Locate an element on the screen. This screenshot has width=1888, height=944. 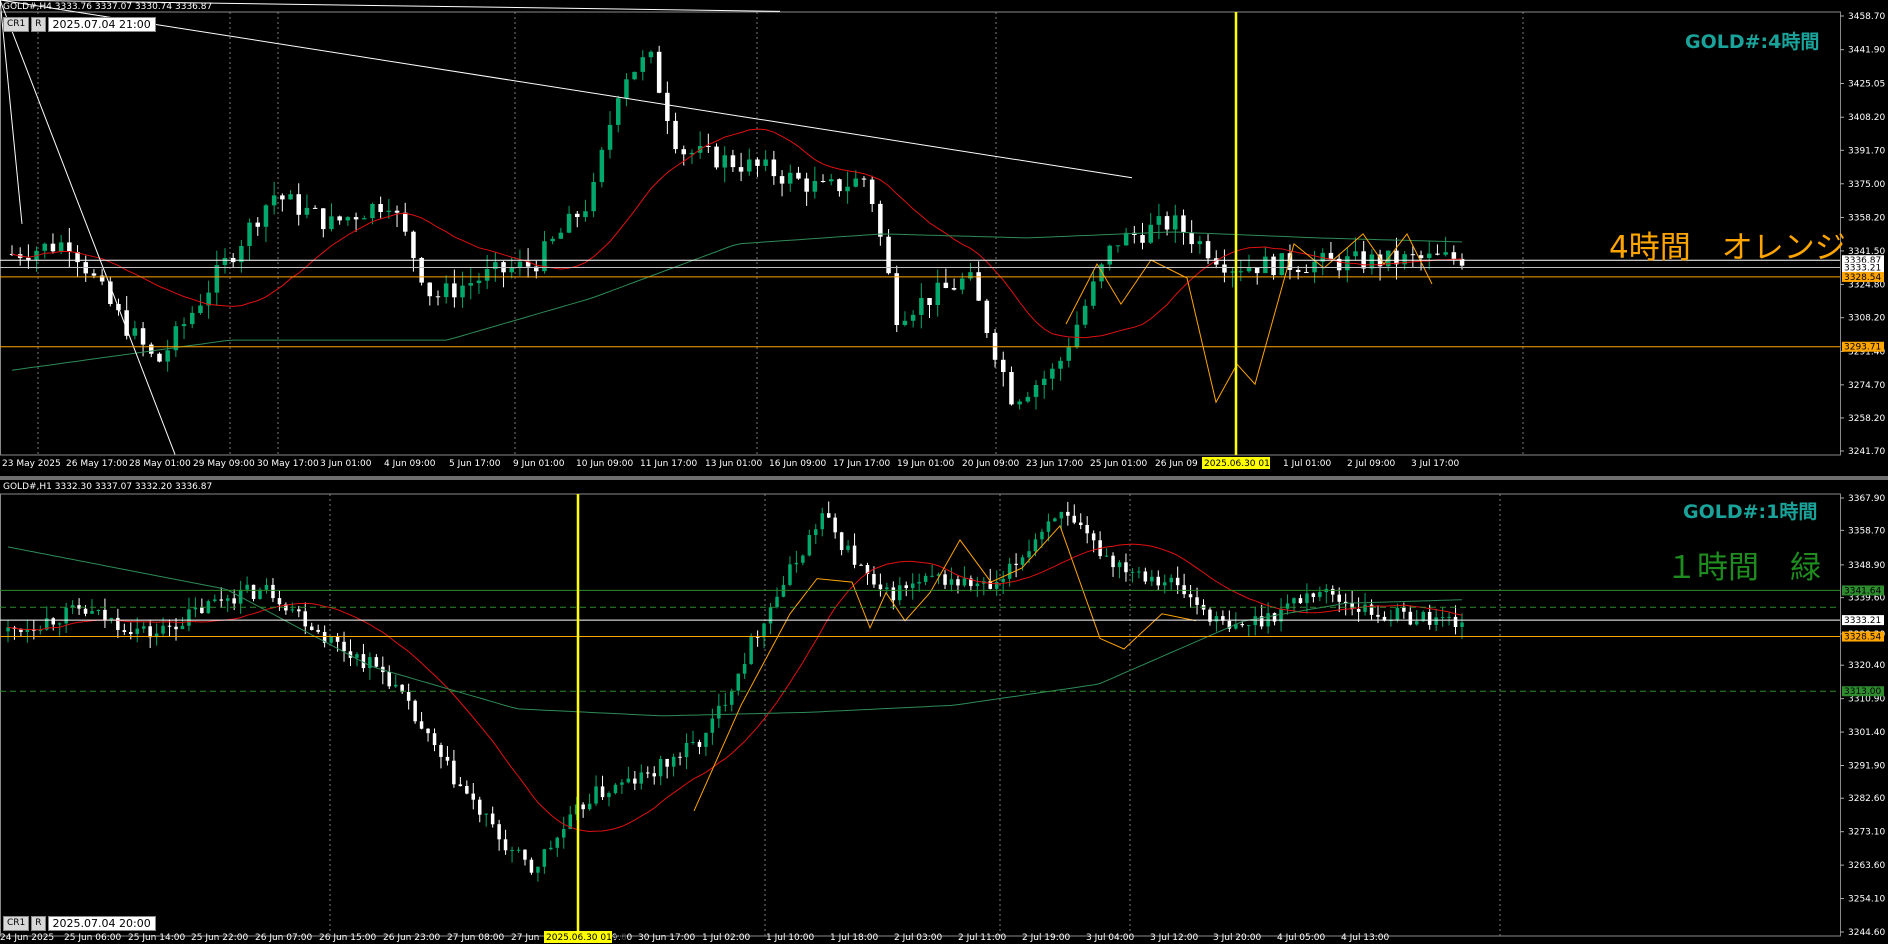
pane1-time-label: 10 Jun 09:00 is located at coordinates (604, 464).